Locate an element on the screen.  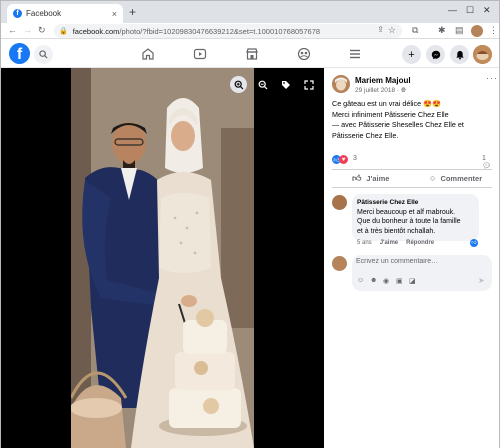
tag-button is located at coordinates (285, 84).